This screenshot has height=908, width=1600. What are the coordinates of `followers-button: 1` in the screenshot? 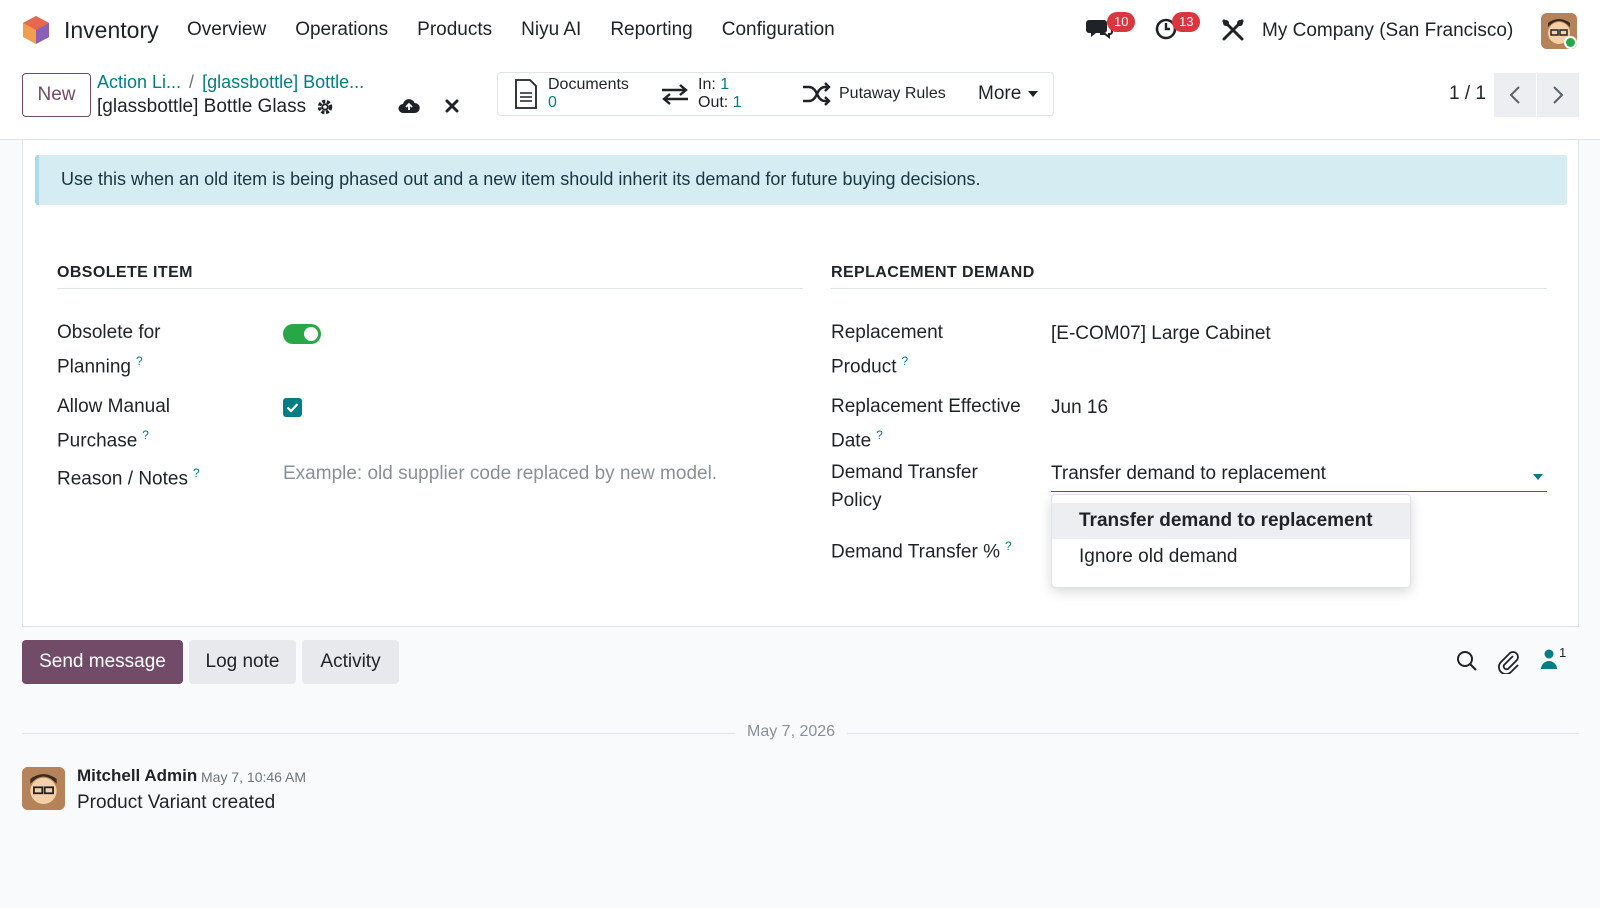 It's located at (1553, 660).